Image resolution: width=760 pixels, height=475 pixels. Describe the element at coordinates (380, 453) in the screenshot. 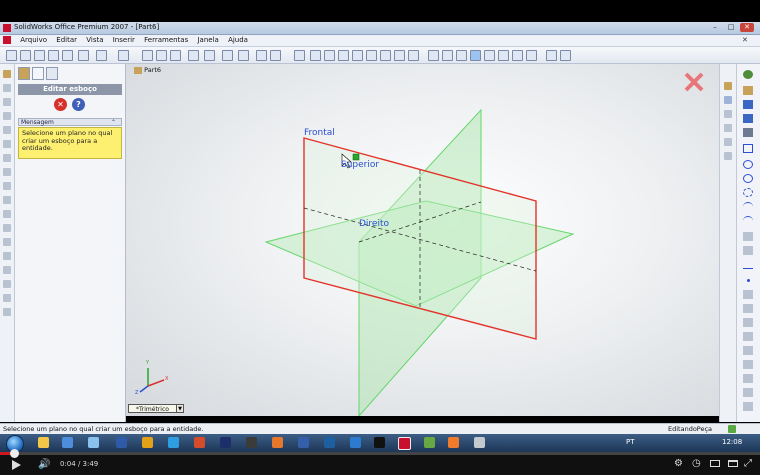

I see `progress-track` at that location.